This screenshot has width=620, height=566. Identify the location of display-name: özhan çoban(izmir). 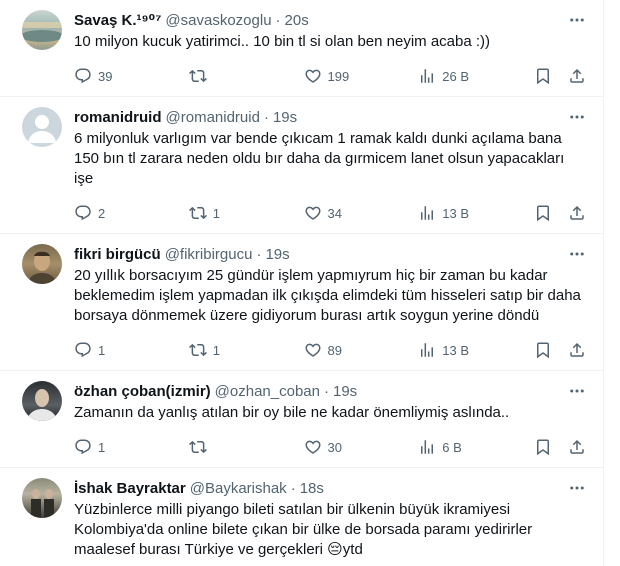
(142, 391).